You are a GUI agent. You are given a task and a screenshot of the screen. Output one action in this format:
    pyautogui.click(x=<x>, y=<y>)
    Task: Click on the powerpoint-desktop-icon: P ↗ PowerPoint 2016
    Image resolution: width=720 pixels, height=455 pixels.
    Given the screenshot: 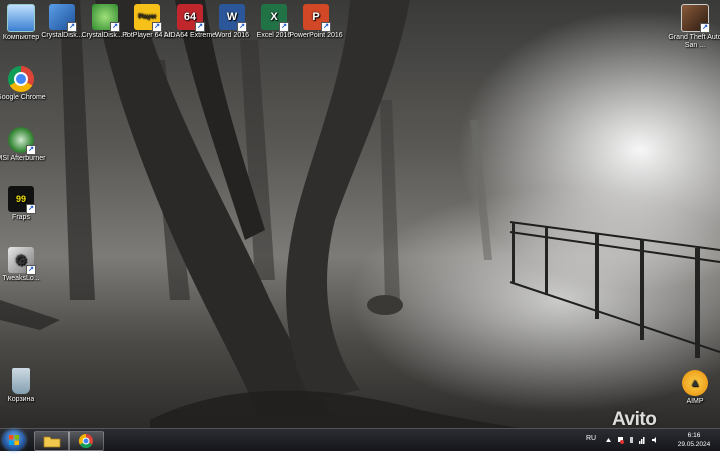 What is the action you would take?
    pyautogui.click(x=316, y=22)
    